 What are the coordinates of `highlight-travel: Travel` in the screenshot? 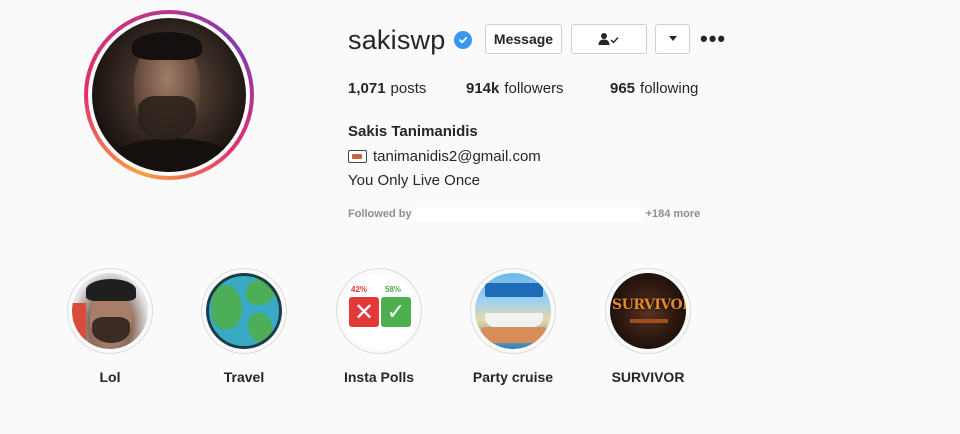 It's located at (244, 326).